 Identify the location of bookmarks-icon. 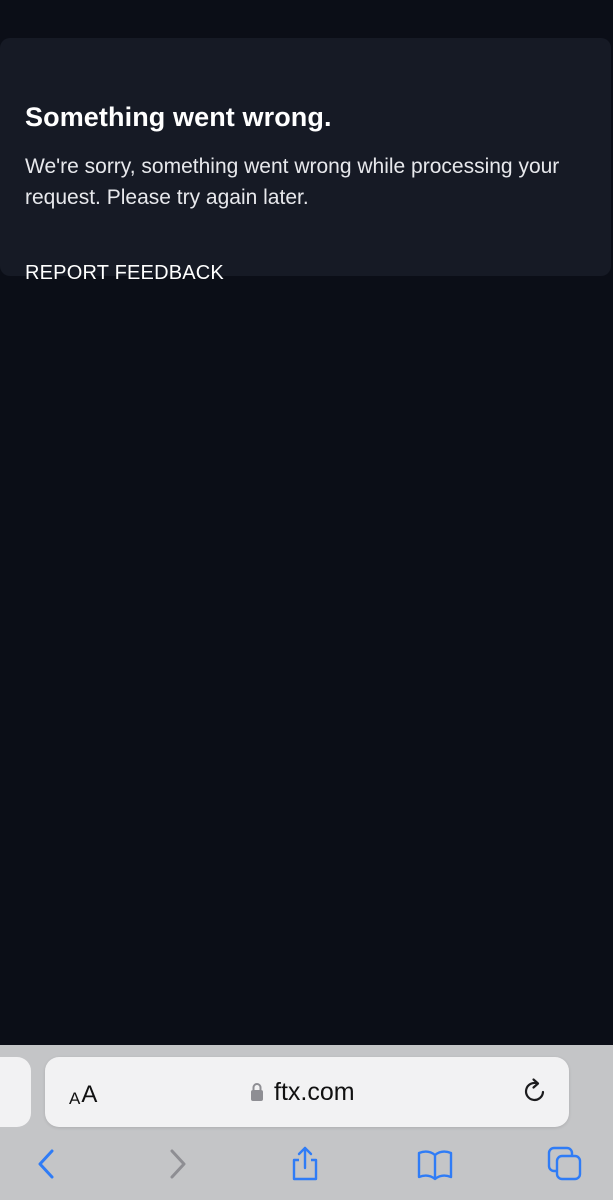
(435, 1164).